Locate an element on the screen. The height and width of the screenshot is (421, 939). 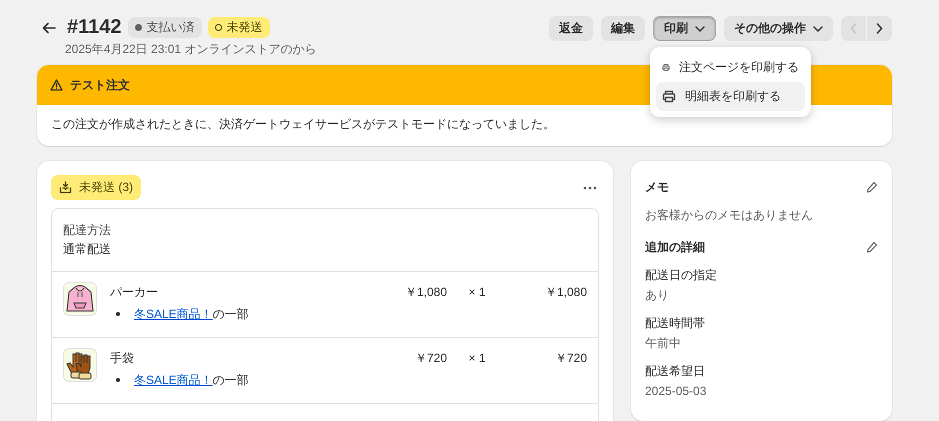
status-badge: 未発送 is located at coordinates (239, 27).